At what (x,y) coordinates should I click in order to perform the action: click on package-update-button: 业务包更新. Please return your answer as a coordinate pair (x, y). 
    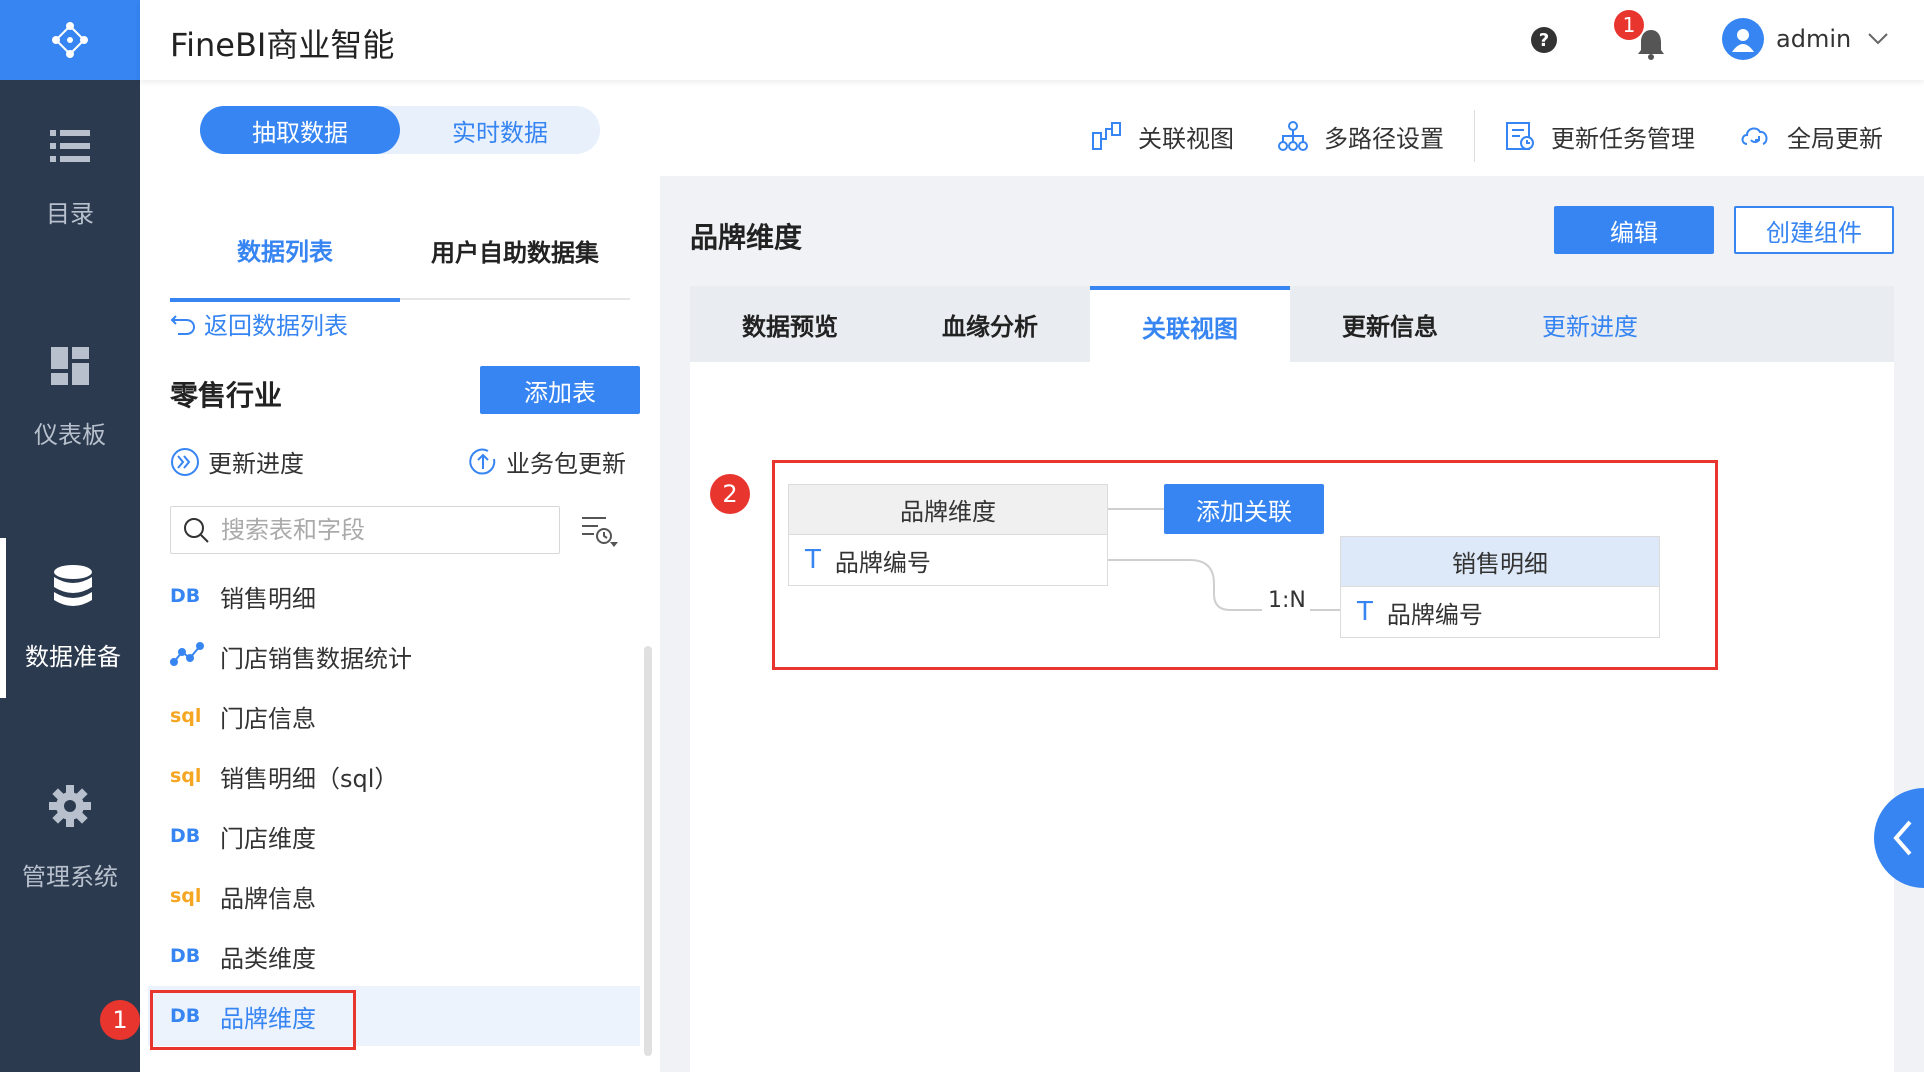
    Looking at the image, I should click on (547, 461).